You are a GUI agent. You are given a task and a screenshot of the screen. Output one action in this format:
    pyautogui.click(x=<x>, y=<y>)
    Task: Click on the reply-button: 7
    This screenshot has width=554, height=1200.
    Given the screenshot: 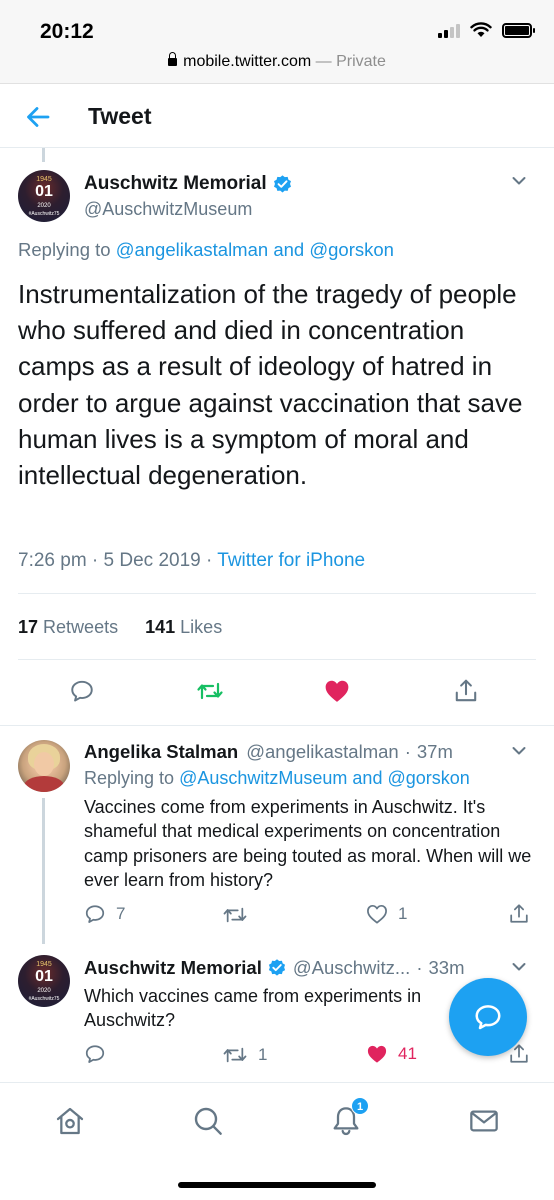 What is the action you would take?
    pyautogui.click(x=104, y=914)
    